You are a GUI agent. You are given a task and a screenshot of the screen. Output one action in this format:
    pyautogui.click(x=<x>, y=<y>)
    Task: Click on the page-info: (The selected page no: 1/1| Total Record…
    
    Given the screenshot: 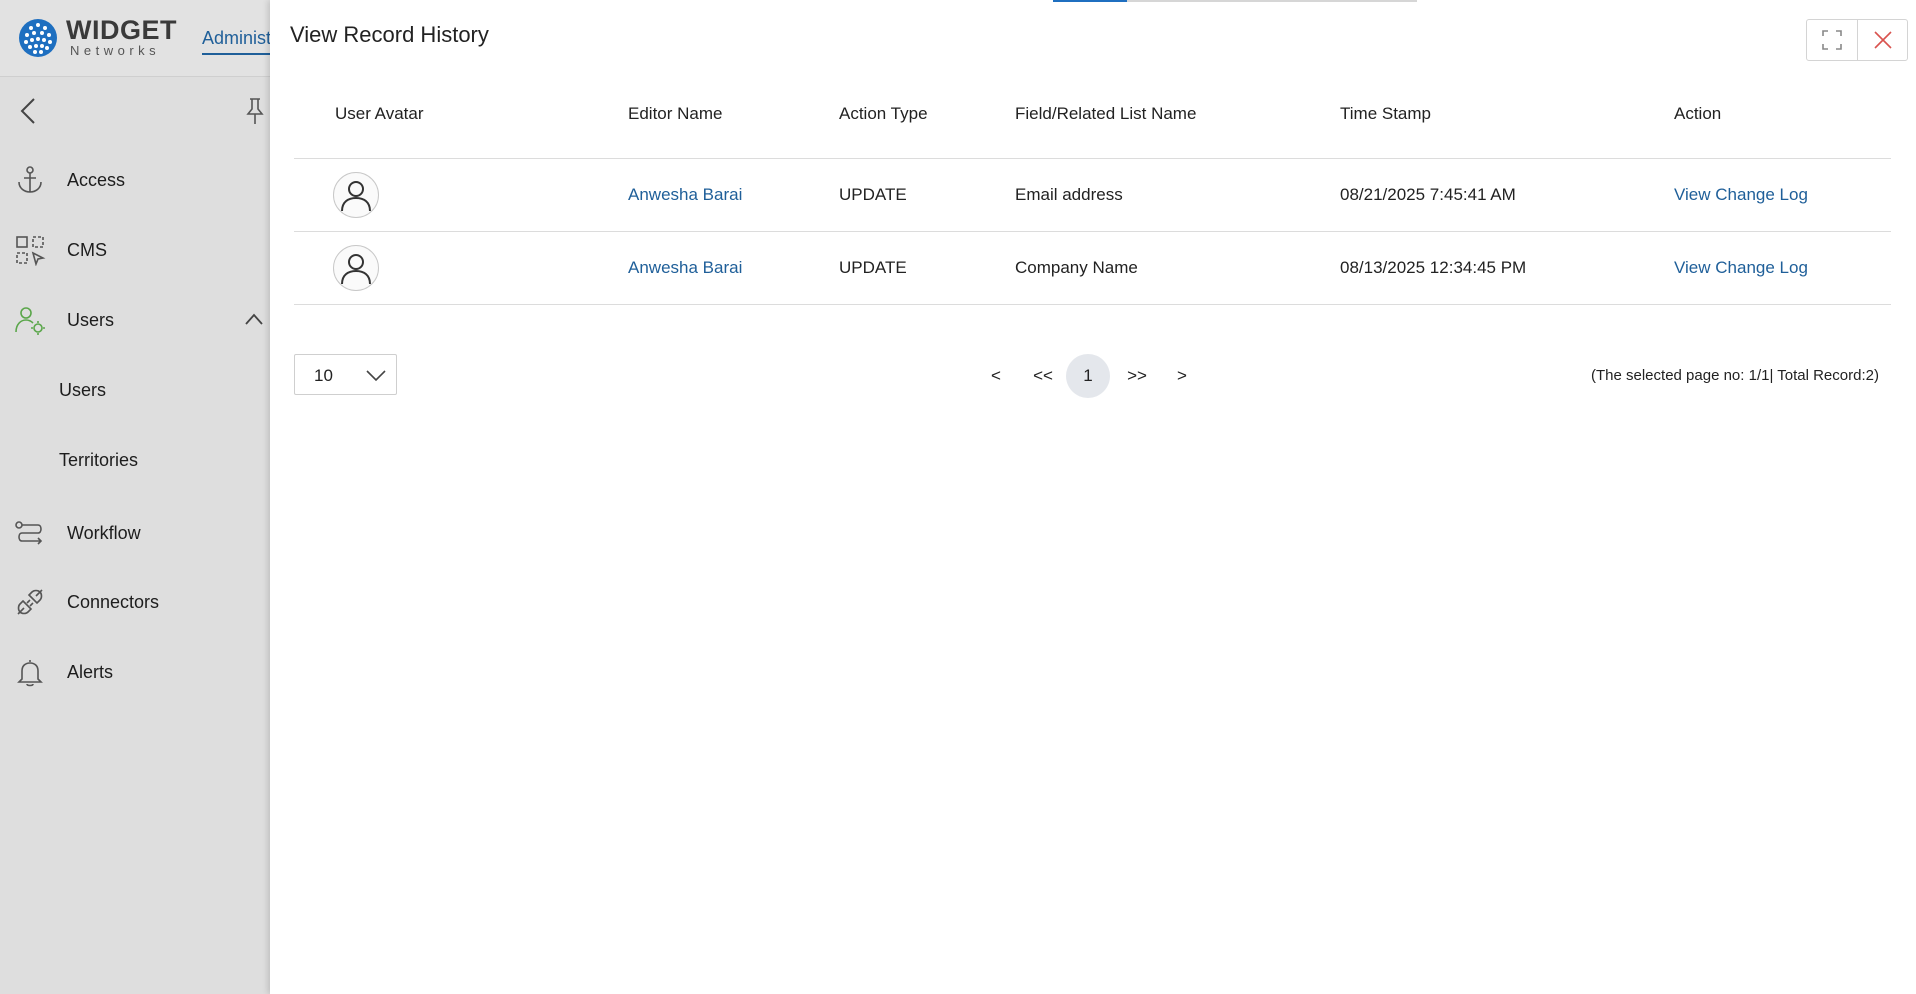 What is the action you would take?
    pyautogui.click(x=1735, y=375)
    